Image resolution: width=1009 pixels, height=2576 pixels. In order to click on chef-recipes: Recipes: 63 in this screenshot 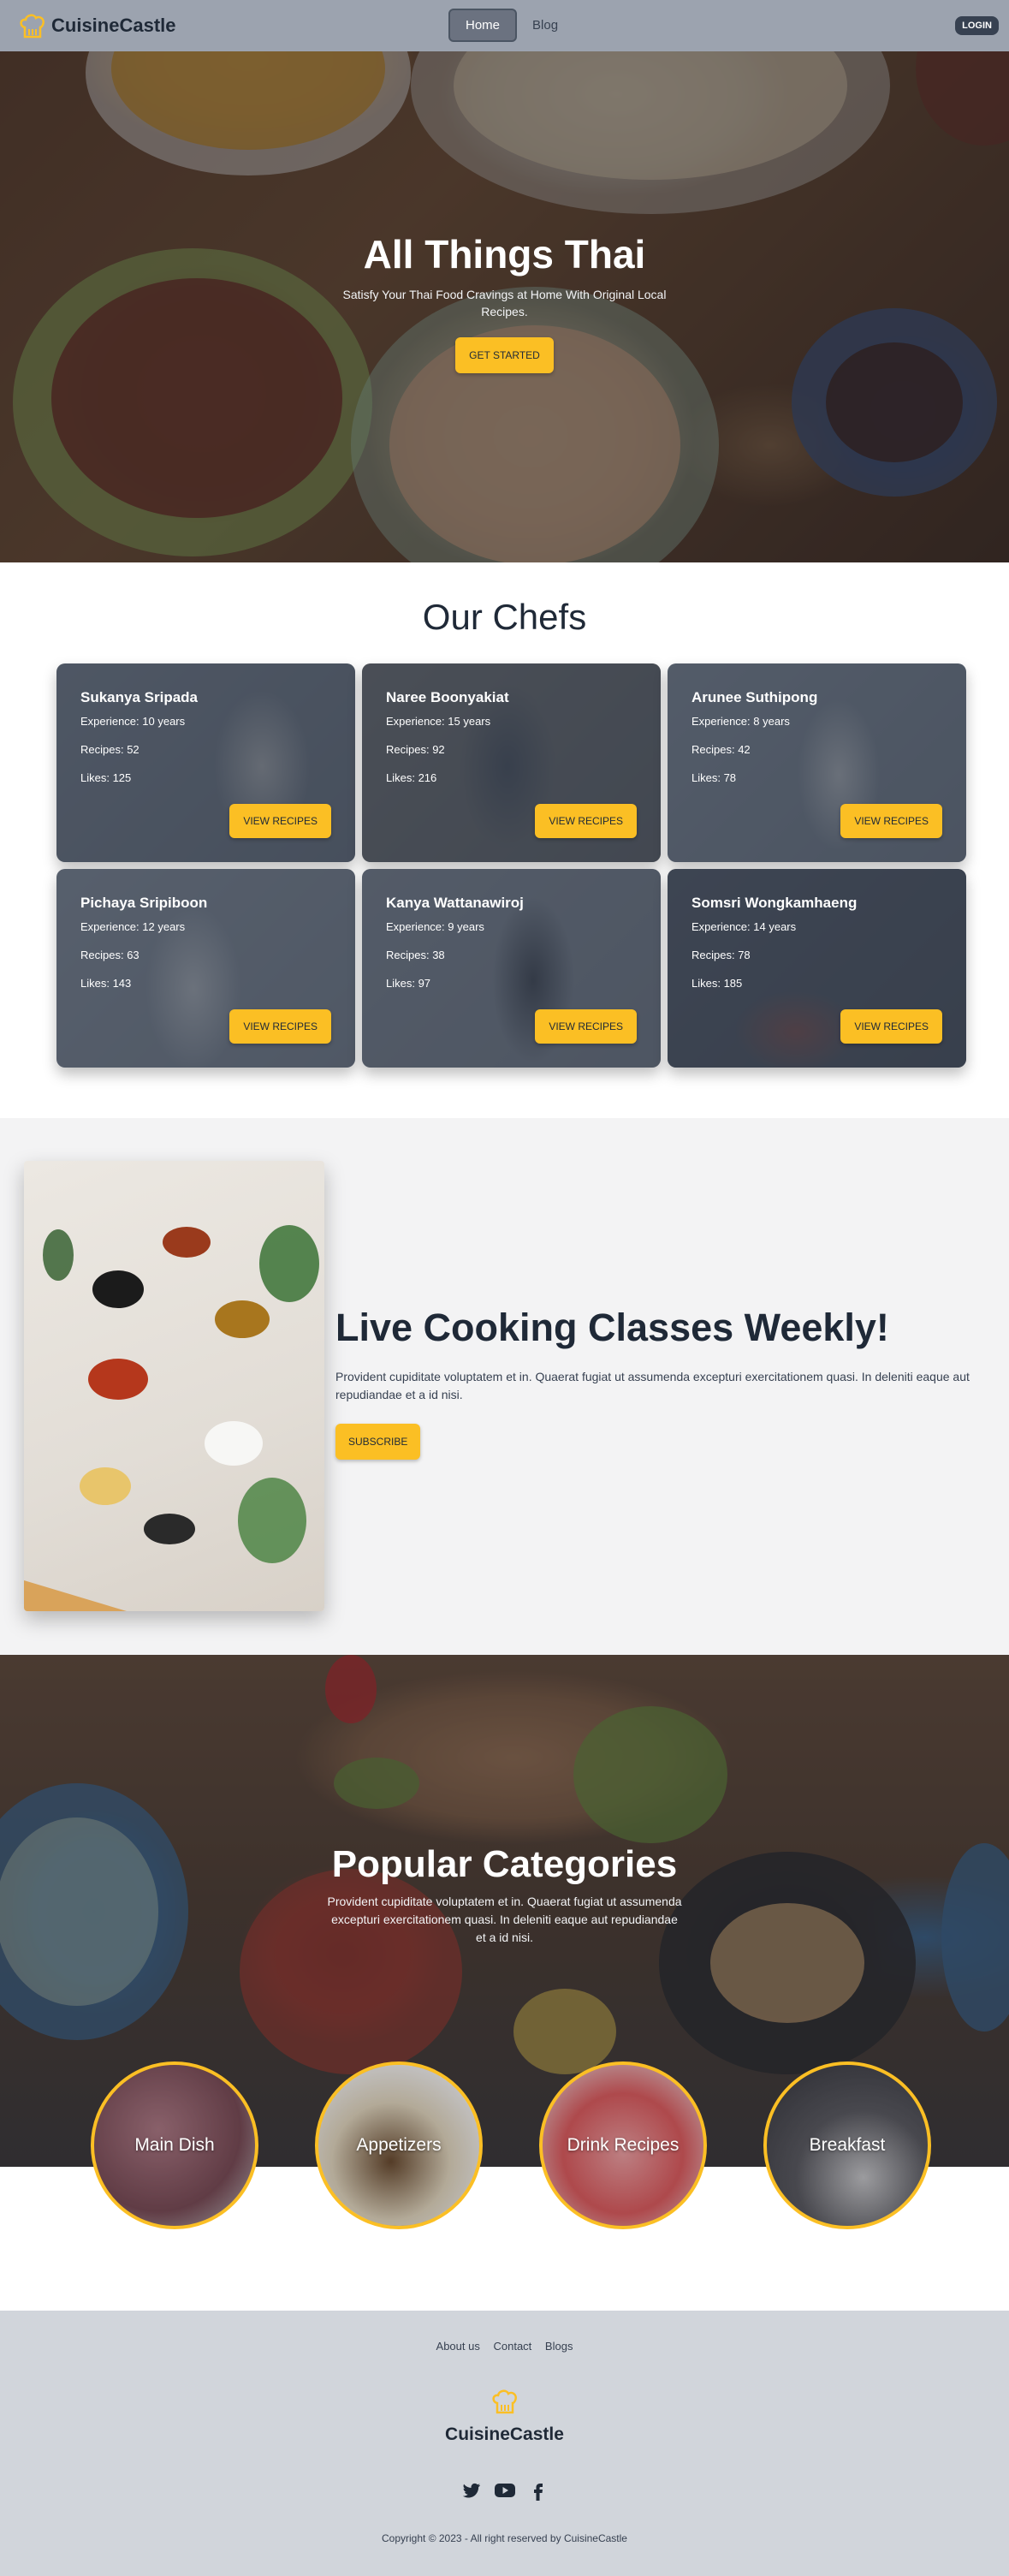, I will do `click(109, 955)`.